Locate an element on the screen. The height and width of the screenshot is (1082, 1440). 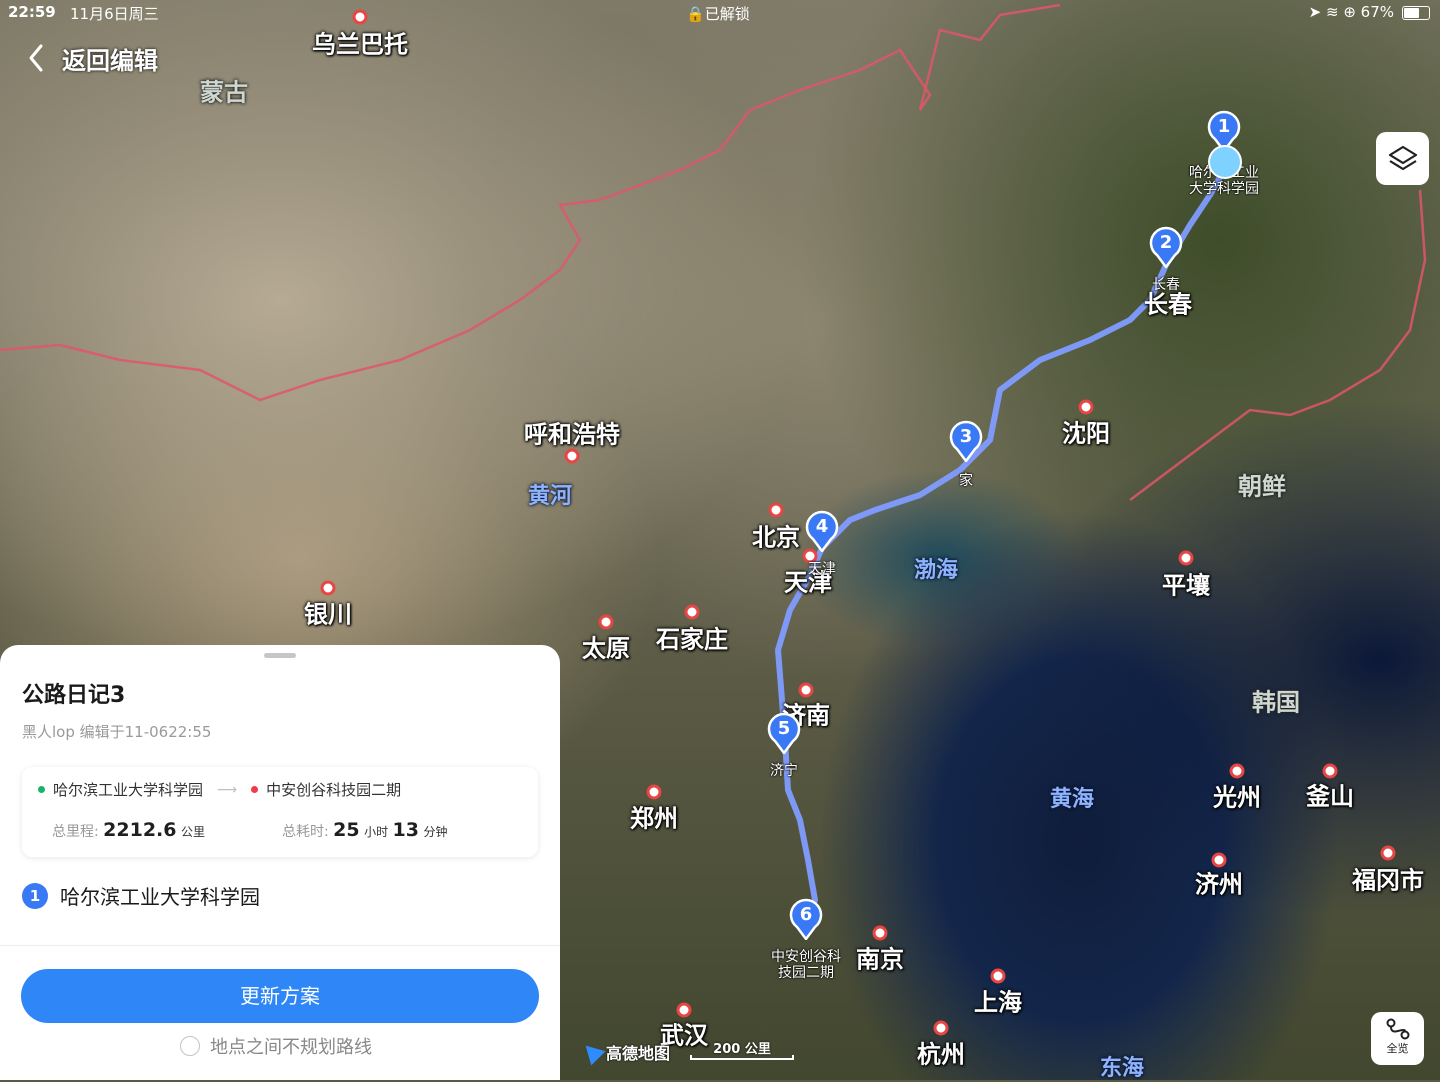
map-label-city: 郑州 is located at coordinates (654, 818).